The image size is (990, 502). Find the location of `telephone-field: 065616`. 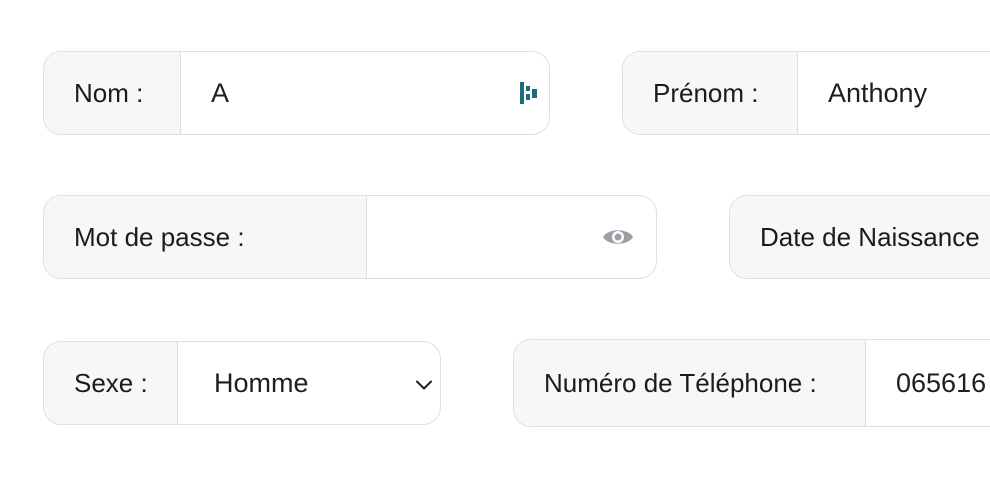

telephone-field: 065616 is located at coordinates (928, 383).